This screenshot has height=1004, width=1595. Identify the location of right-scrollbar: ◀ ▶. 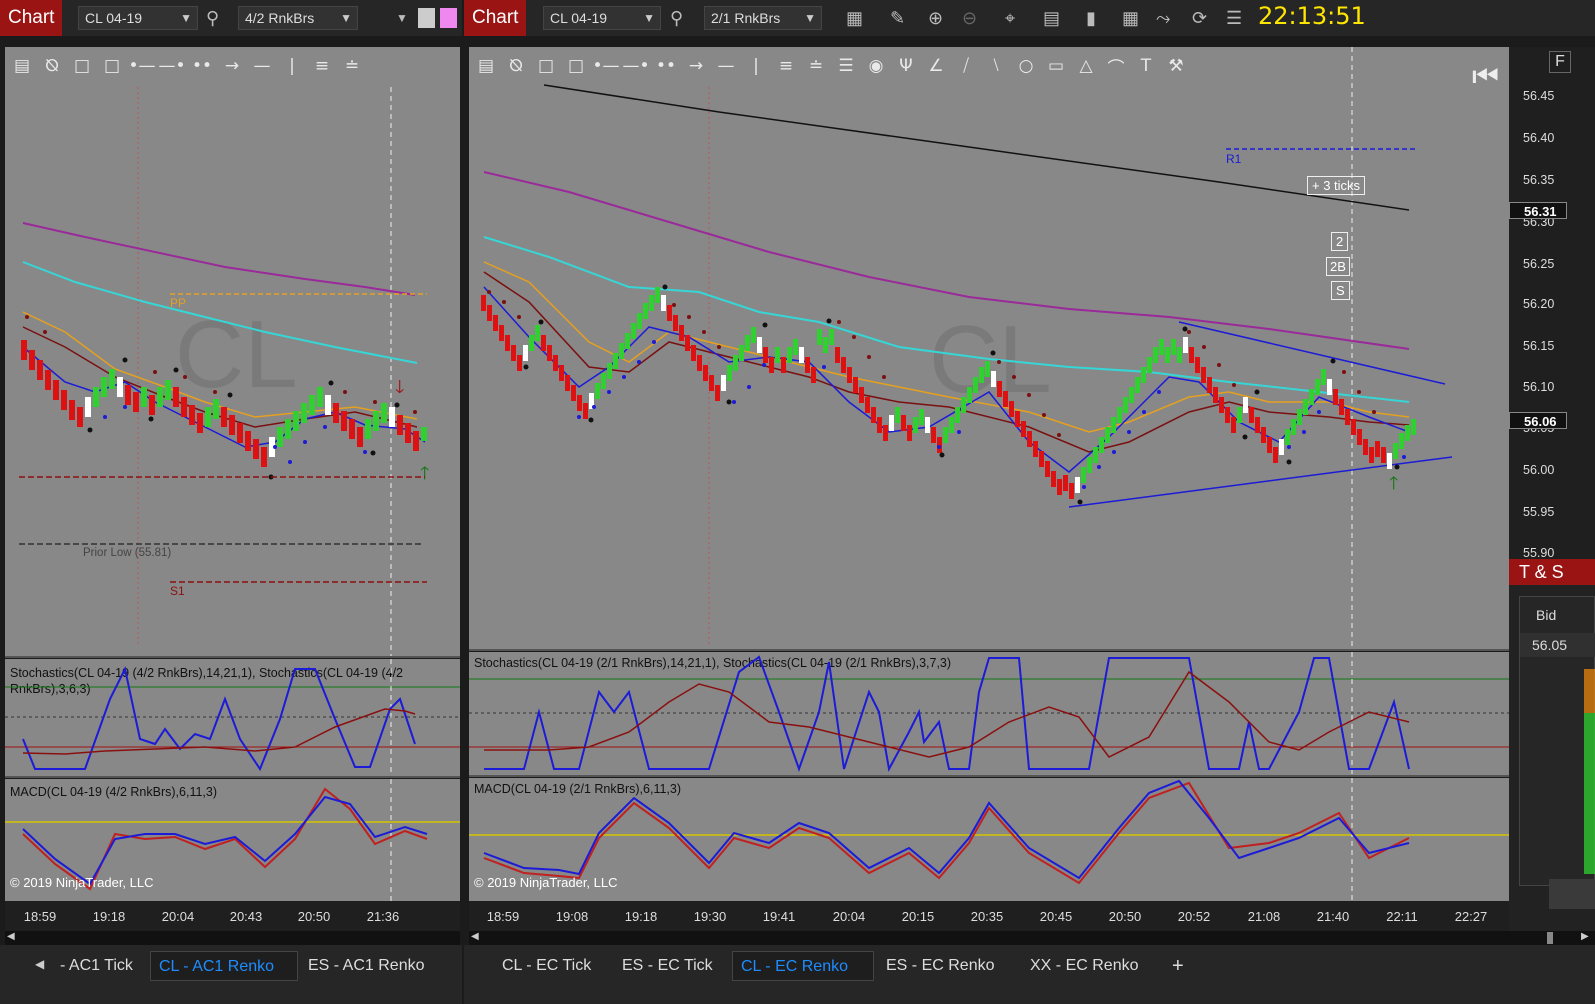
(1032, 938).